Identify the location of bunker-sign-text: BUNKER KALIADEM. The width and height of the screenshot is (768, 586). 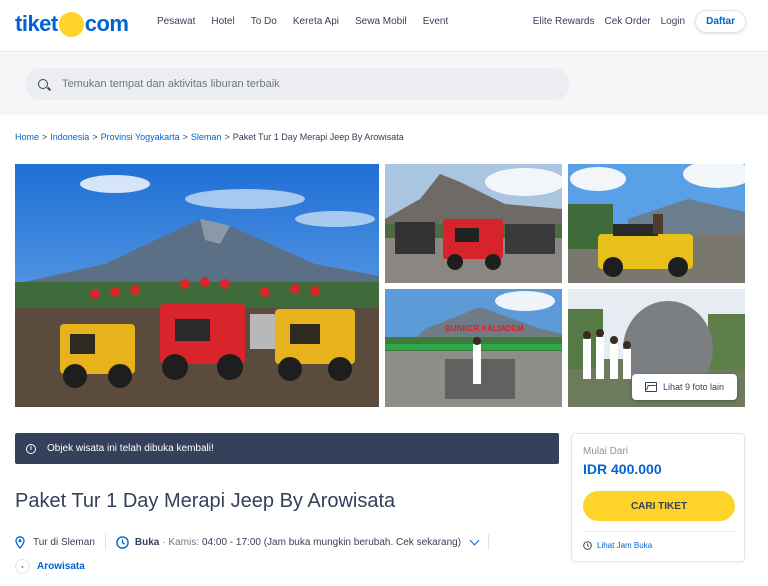
(484, 328).